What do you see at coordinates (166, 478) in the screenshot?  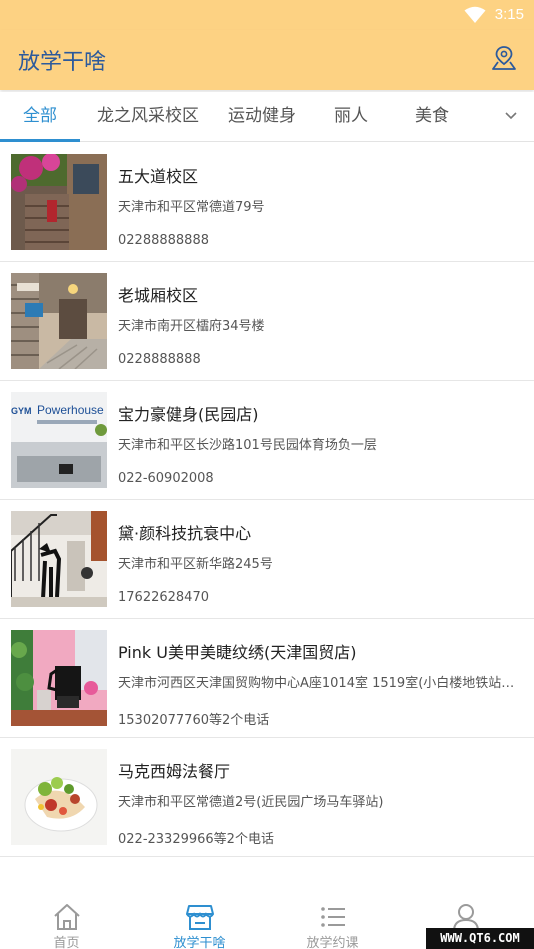 I see `venue-phone: 022-60902008` at bounding box center [166, 478].